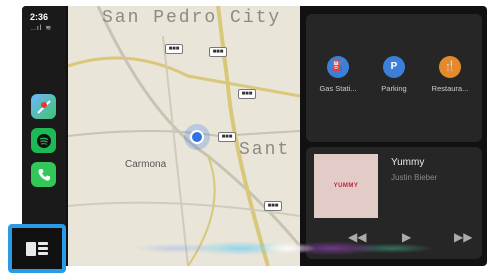 Image resolution: width=501 pixels, height=276 pixels. Describe the element at coordinates (338, 67) in the screenshot. I see `gas-station-icon: ⛽` at that location.